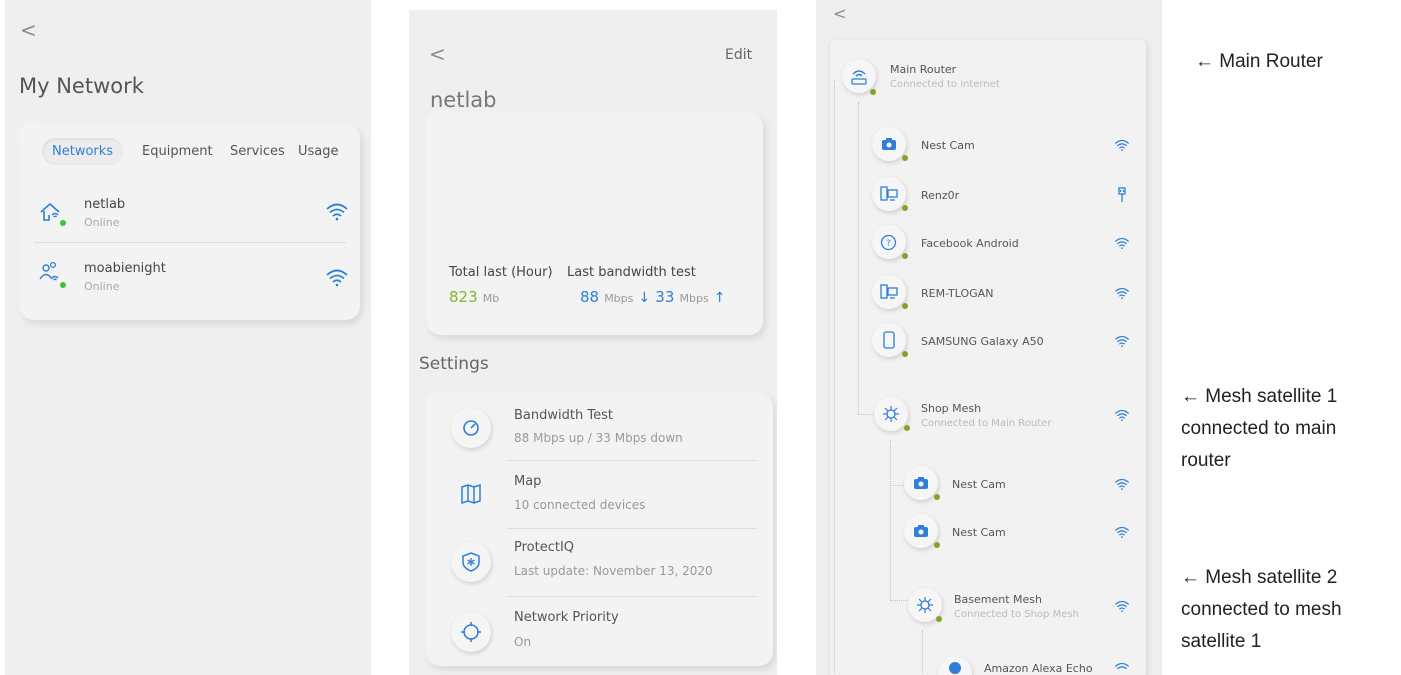 This screenshot has width=1401, height=675. I want to click on setting-bandwidth-test: Bandwidth Test 88 Mbps up / 33 Mbps down, so click(600, 428).